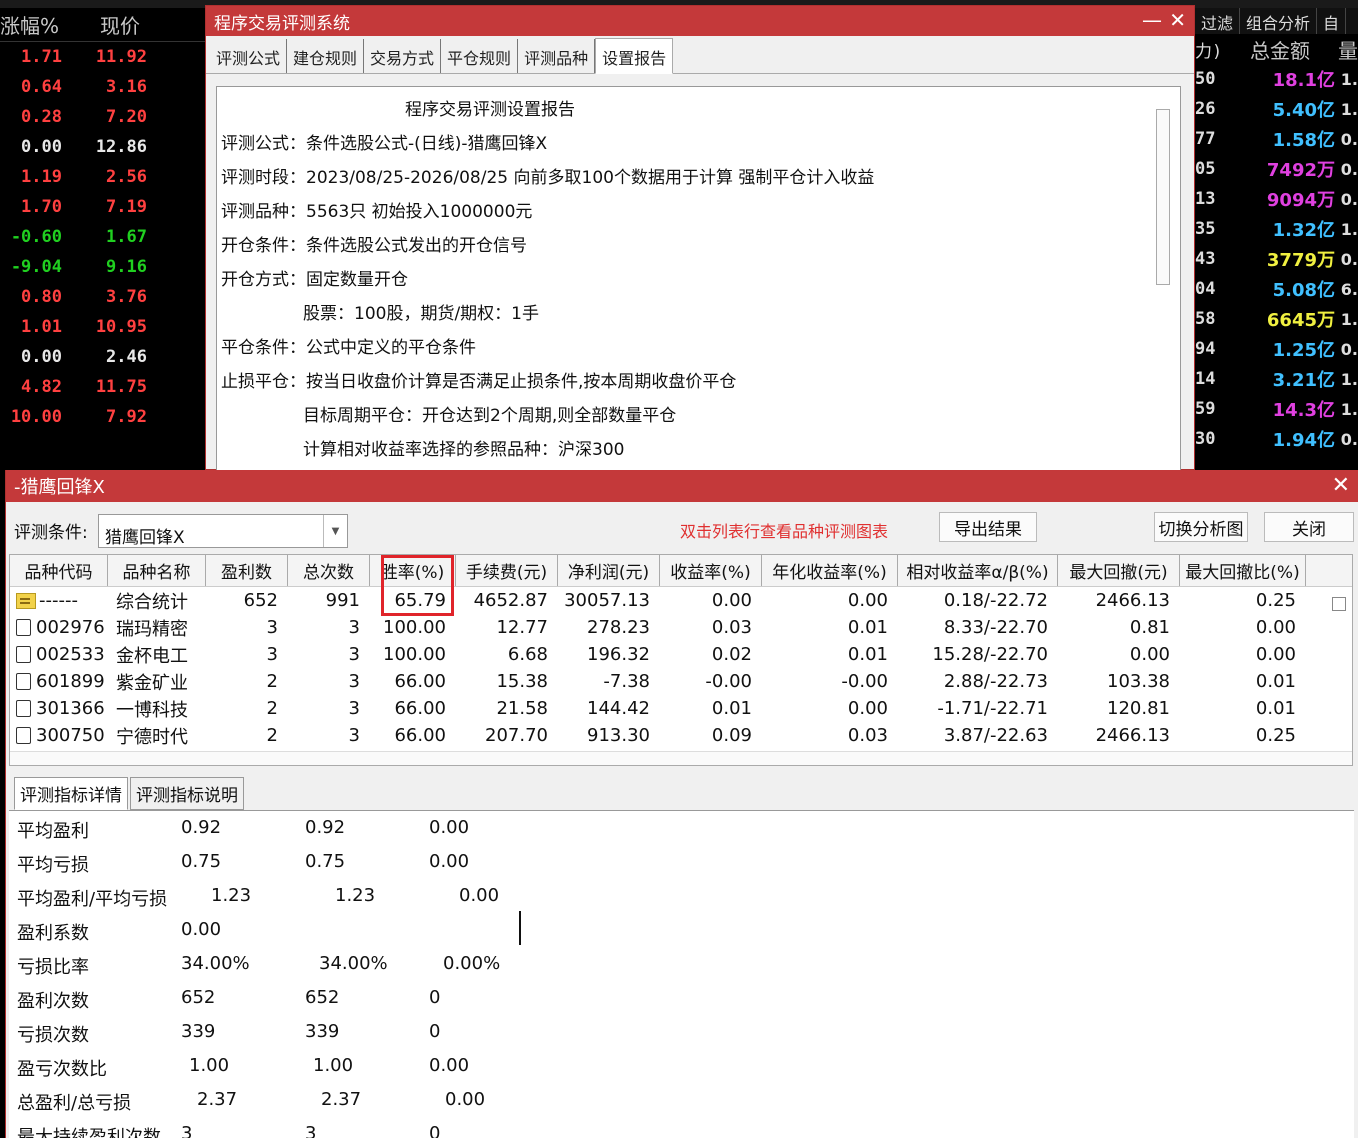 This screenshot has height=1138, width=1358. What do you see at coordinates (247, 570) in the screenshot?
I see `column-header-wins: 盈利数` at bounding box center [247, 570].